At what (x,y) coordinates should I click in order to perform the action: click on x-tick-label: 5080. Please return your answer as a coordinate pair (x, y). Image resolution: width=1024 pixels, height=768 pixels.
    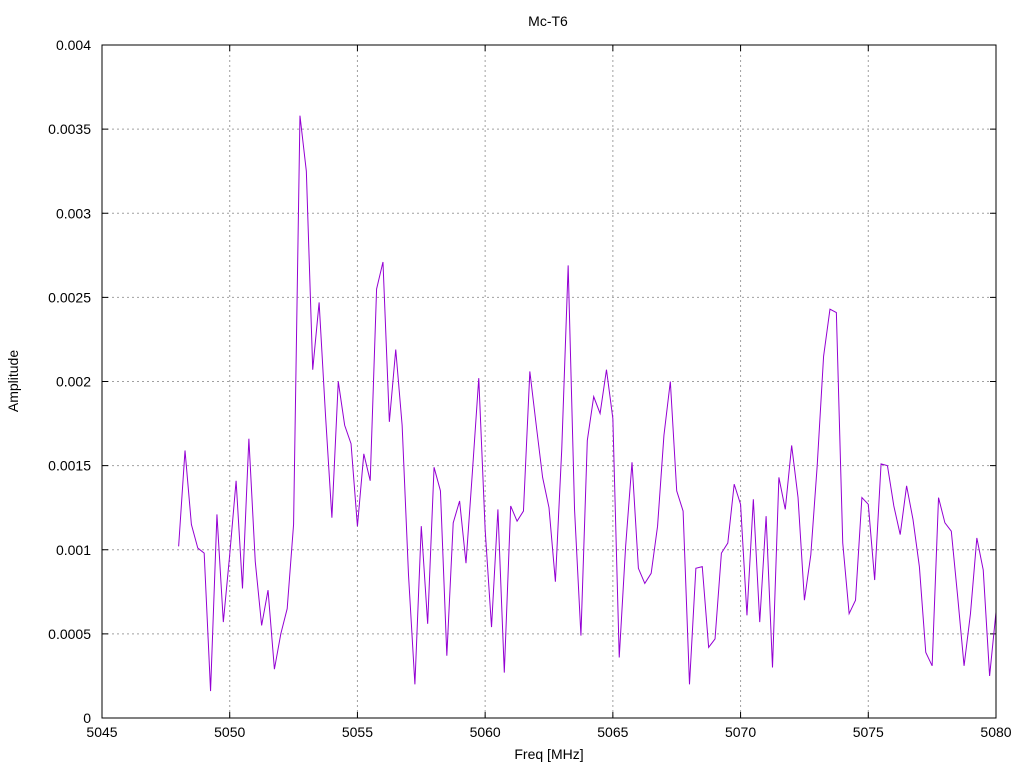
    Looking at the image, I should click on (995, 732).